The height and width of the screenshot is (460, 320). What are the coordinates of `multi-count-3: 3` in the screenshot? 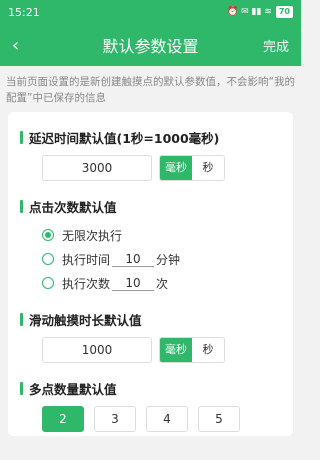 It's located at (115, 419).